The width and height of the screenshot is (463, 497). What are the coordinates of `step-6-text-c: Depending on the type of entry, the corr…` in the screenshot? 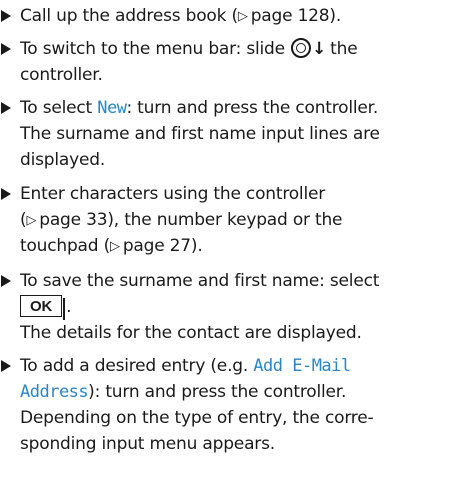 It's located at (197, 418).